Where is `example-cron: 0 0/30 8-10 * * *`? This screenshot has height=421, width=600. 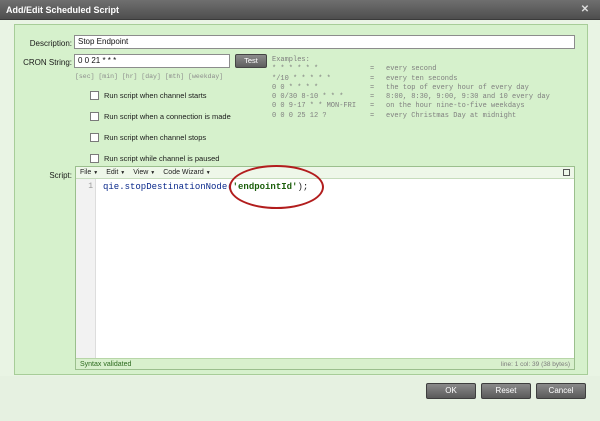 example-cron: 0 0/30 8-10 * * * is located at coordinates (308, 97).